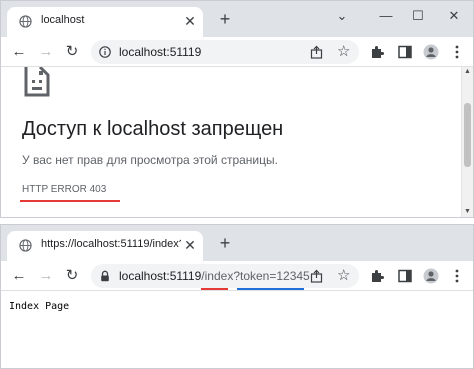 This screenshot has height=369, width=474. What do you see at coordinates (63, 20) in the screenshot?
I see `tab-title: localhost` at bounding box center [63, 20].